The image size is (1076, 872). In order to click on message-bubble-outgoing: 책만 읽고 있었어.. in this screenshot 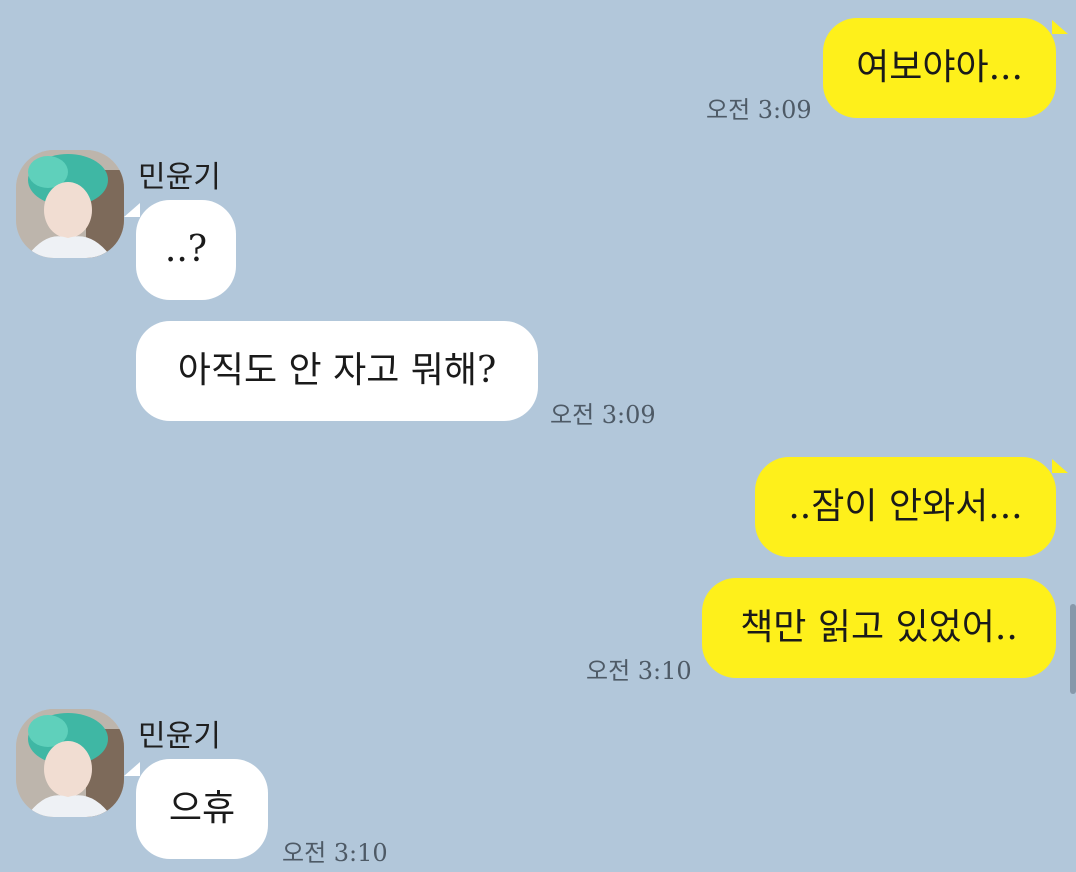, I will do `click(879, 628)`.